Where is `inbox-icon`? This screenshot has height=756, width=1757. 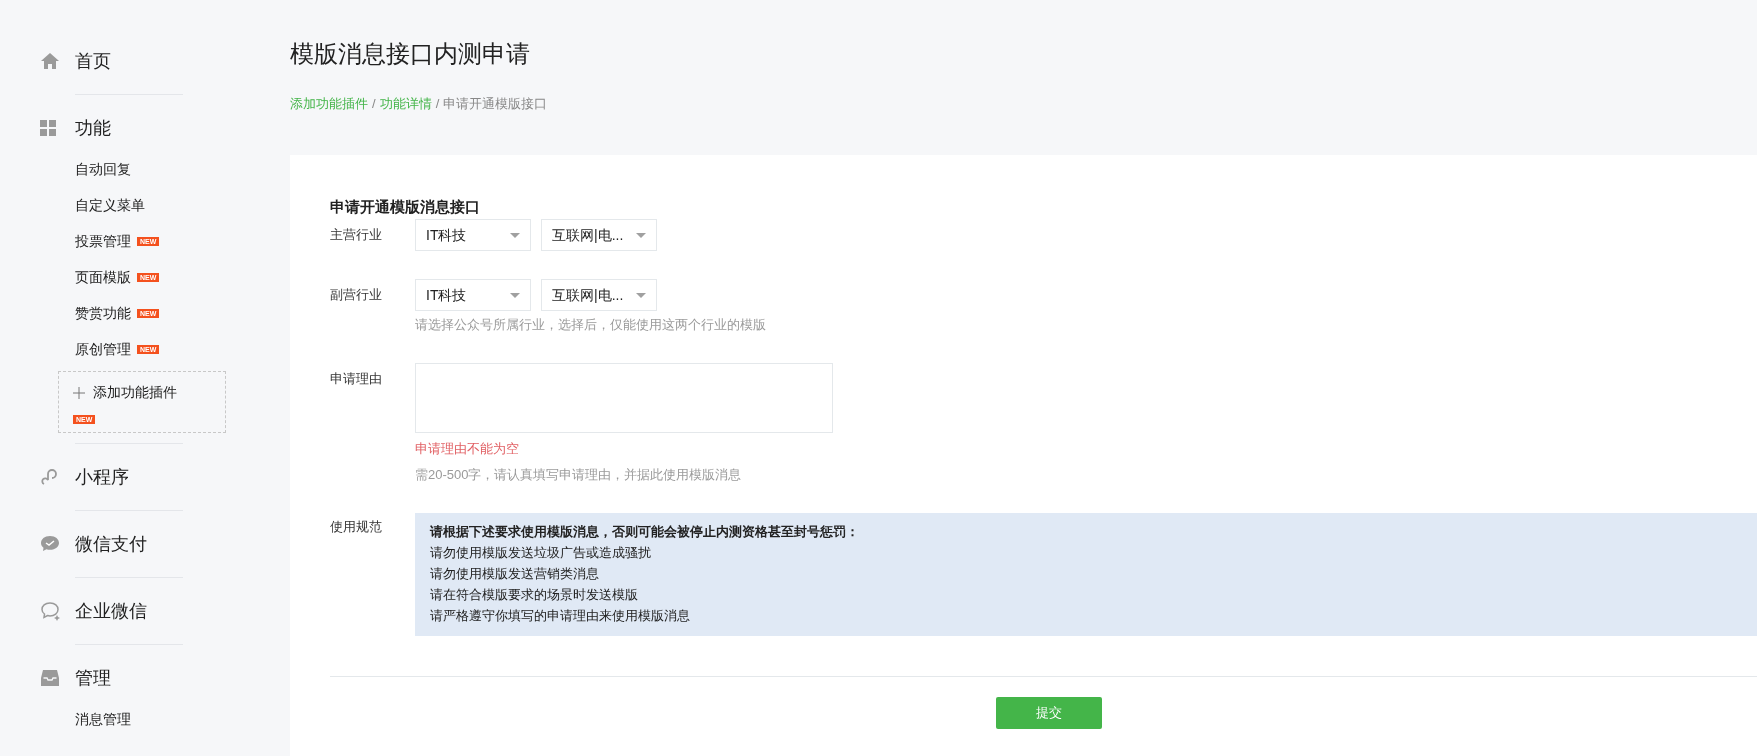 inbox-icon is located at coordinates (50, 678).